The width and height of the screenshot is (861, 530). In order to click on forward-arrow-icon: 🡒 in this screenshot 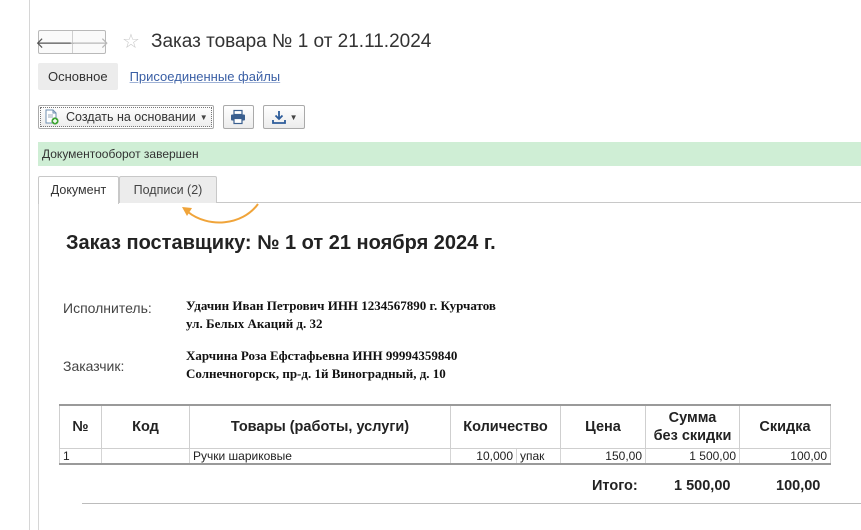, I will do `click(89, 43)`.